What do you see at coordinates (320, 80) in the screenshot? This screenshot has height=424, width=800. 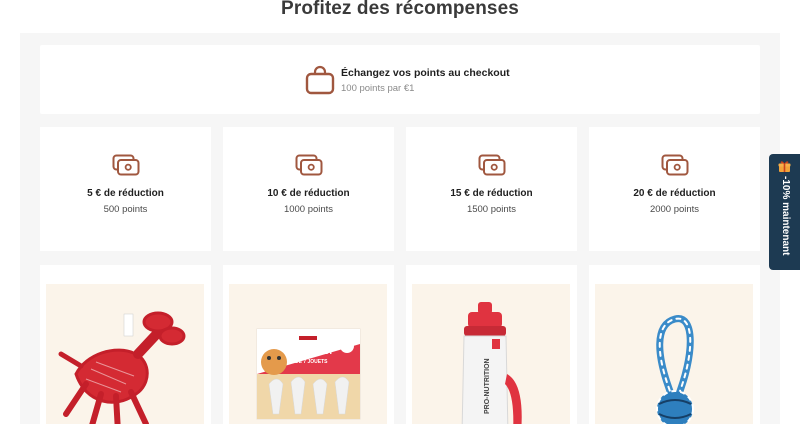 I see `shopping-bag-icon` at bounding box center [320, 80].